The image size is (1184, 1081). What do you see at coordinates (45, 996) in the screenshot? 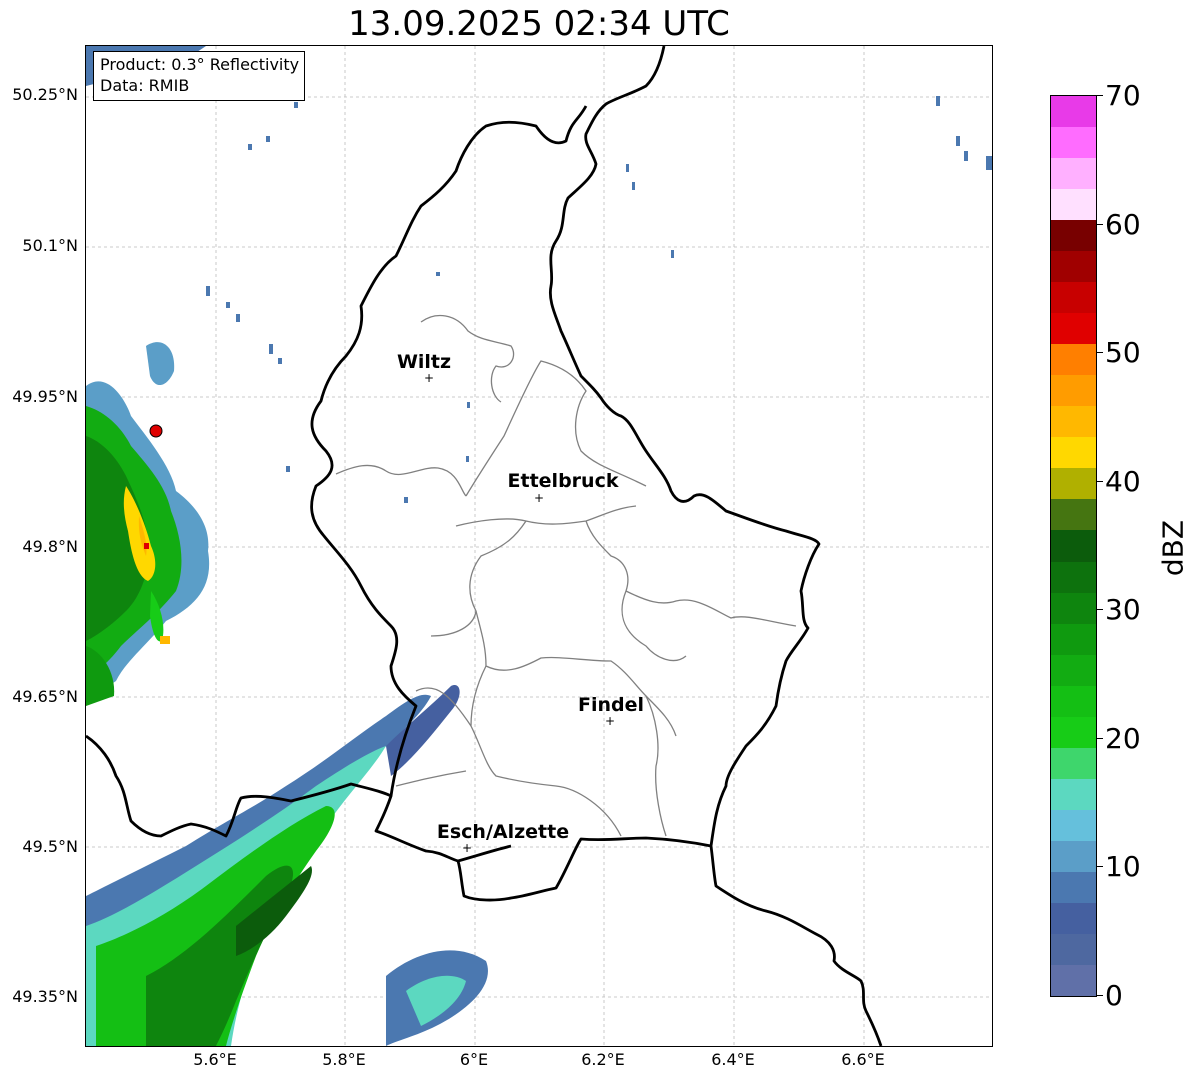
I see `lat-label-49.35: 49.35°N` at bounding box center [45, 996].